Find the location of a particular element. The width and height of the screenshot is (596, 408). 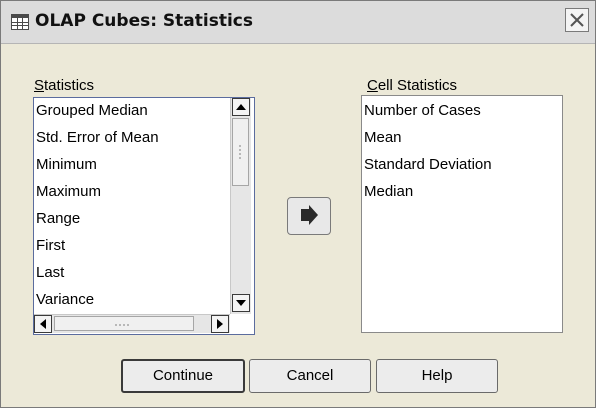

scroll-left-button is located at coordinates (43, 324).